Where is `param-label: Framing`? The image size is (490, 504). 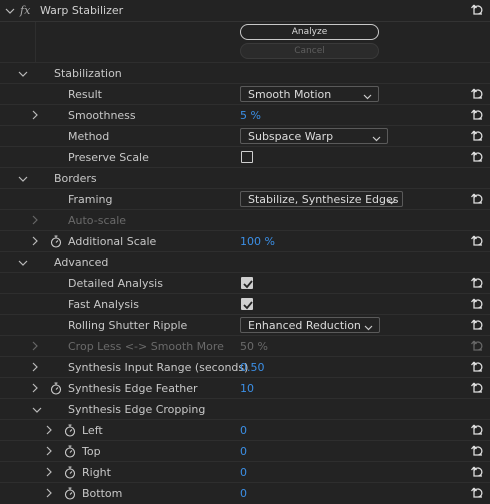 param-label: Framing is located at coordinates (90, 199).